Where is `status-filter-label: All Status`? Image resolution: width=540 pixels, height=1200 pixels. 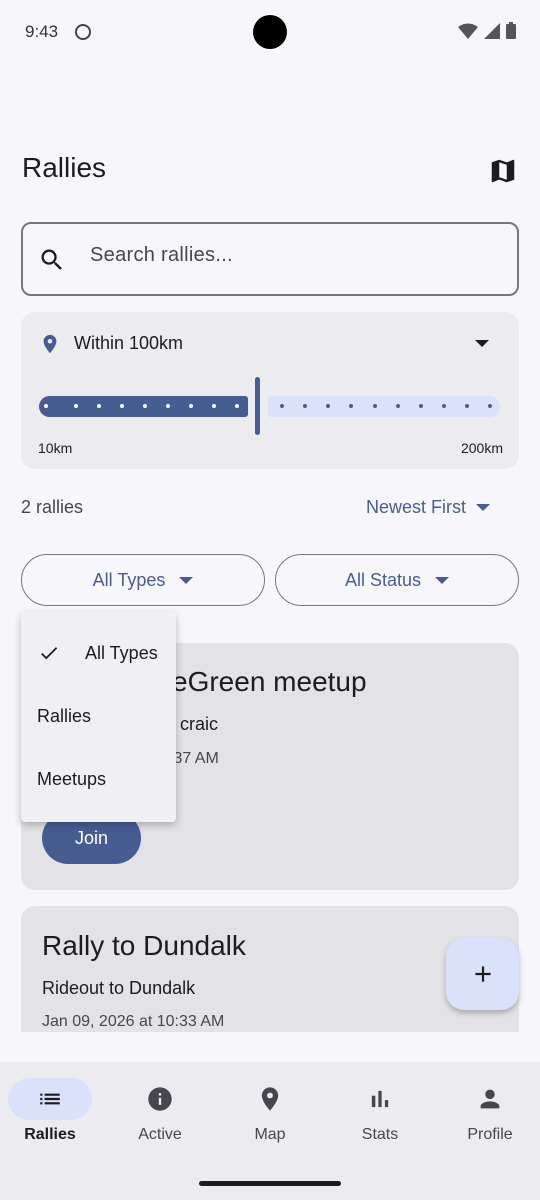 status-filter-label: All Status is located at coordinates (383, 579).